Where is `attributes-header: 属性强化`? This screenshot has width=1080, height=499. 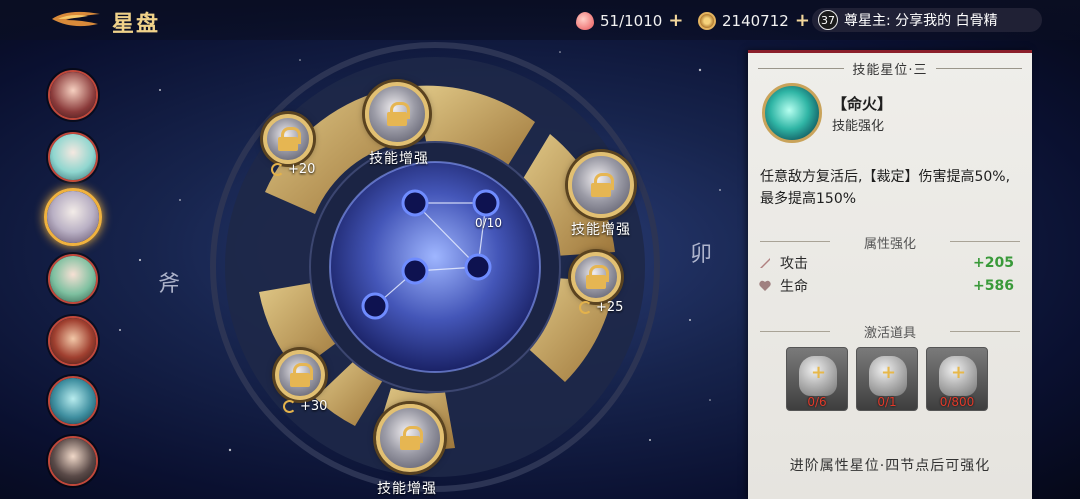
attributes-header: 属性强化 is located at coordinates (889, 244).